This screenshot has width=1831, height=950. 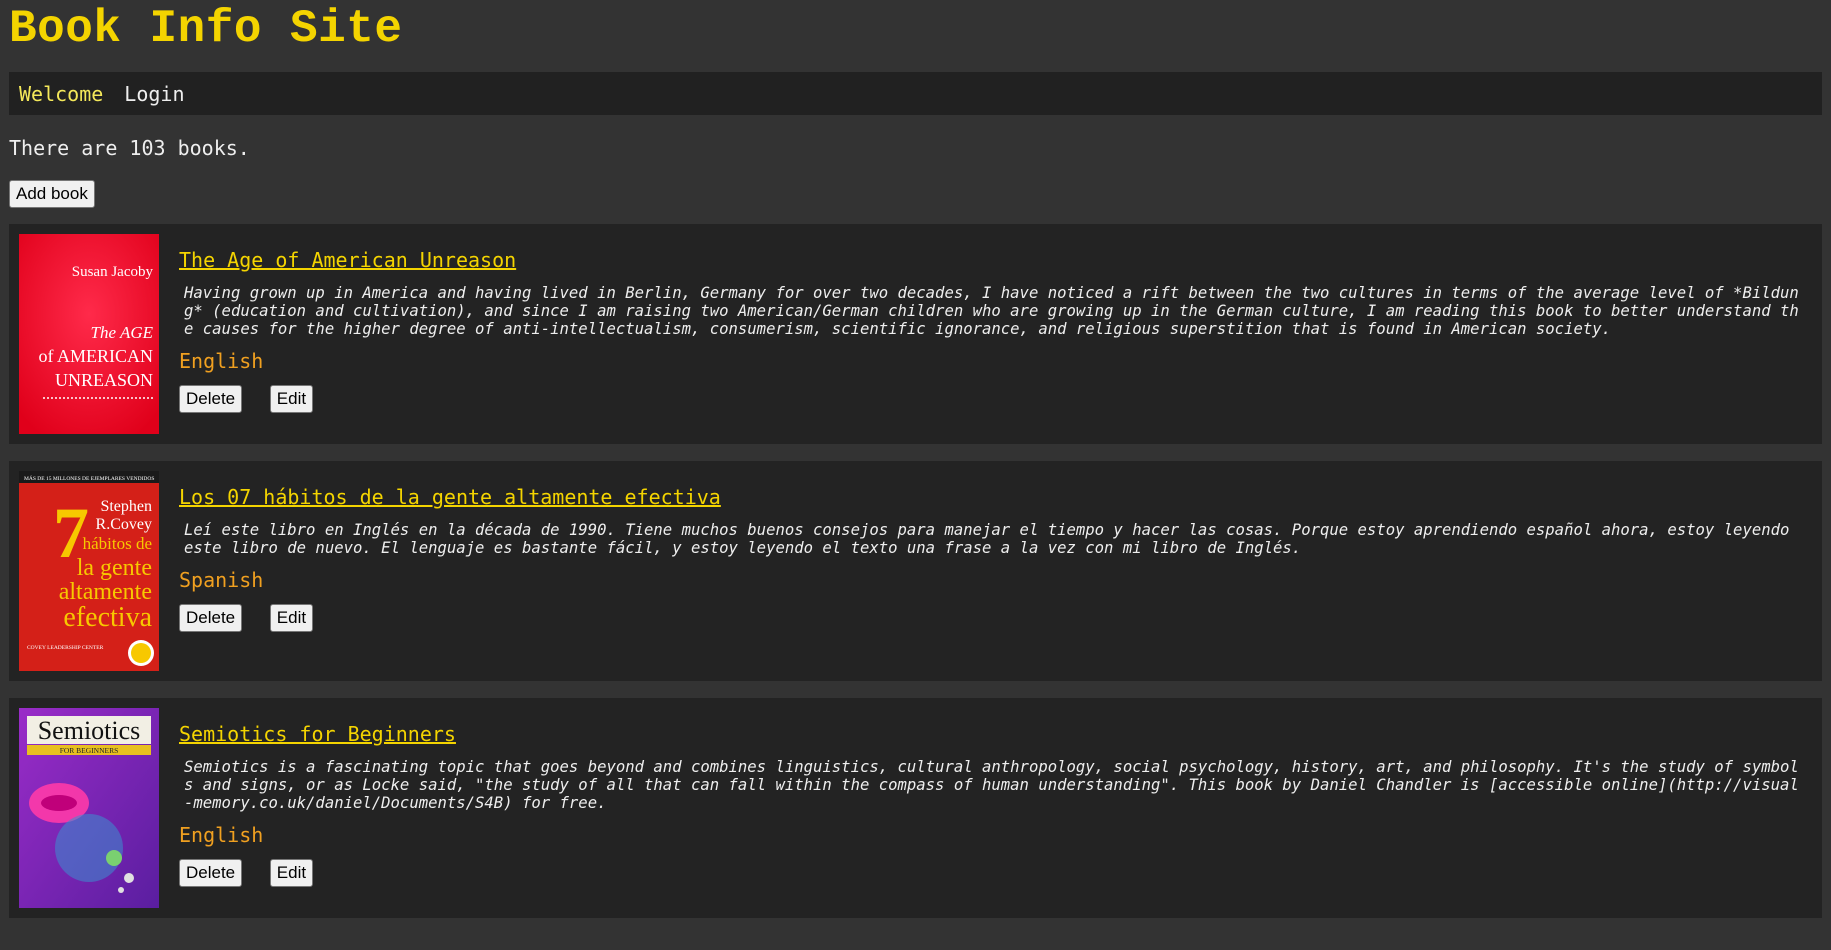 What do you see at coordinates (61, 94) in the screenshot?
I see `nav-welcome-link: Welcome` at bounding box center [61, 94].